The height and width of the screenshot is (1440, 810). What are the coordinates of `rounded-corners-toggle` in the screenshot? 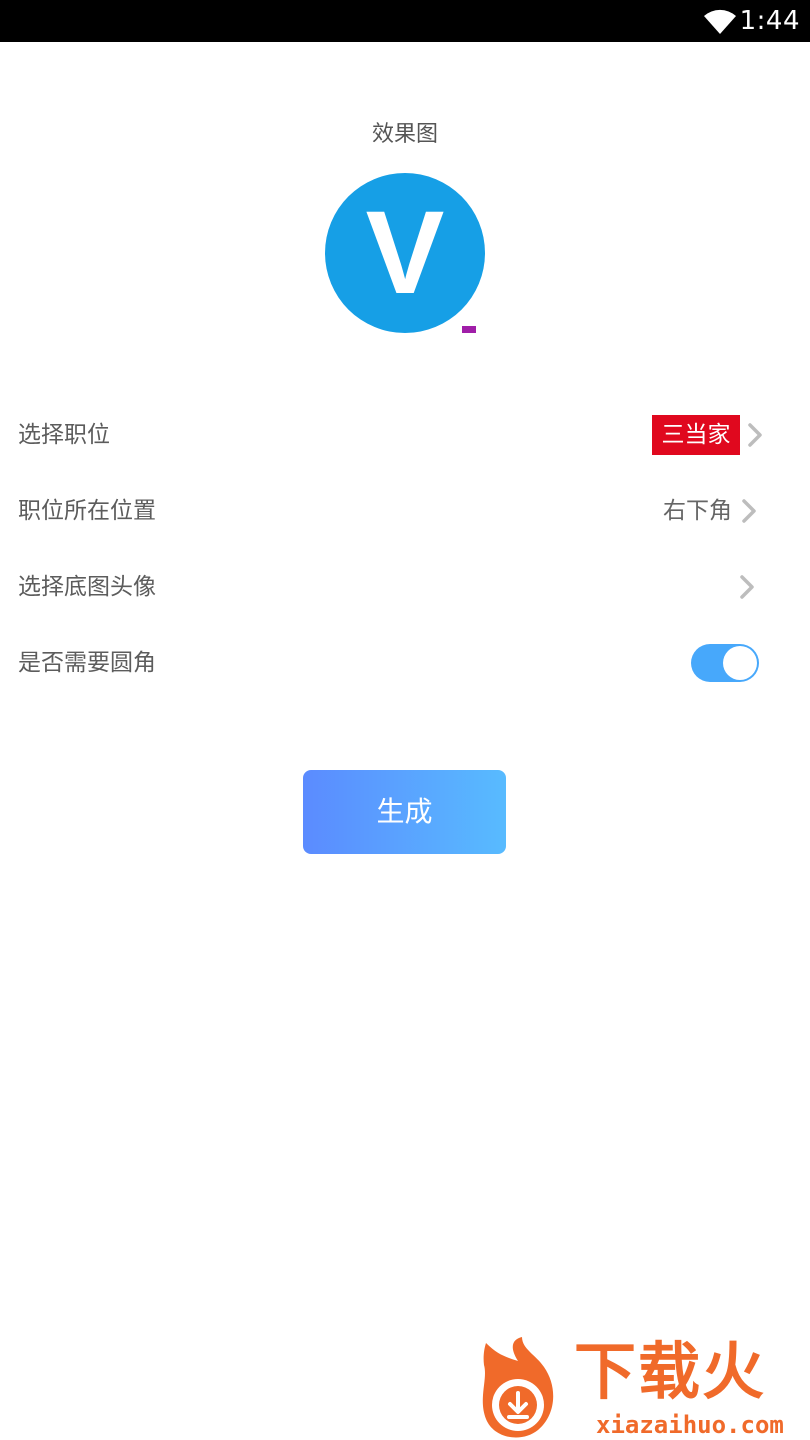 It's located at (725, 663).